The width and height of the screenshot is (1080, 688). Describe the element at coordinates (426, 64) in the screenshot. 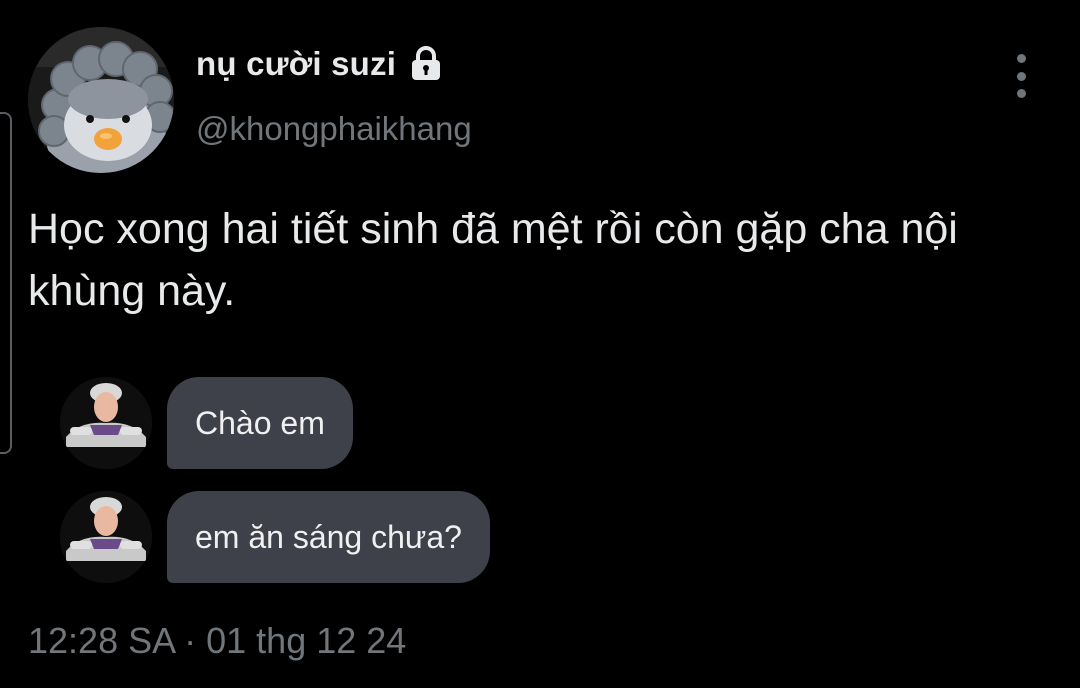

I see `lock-icon` at that location.